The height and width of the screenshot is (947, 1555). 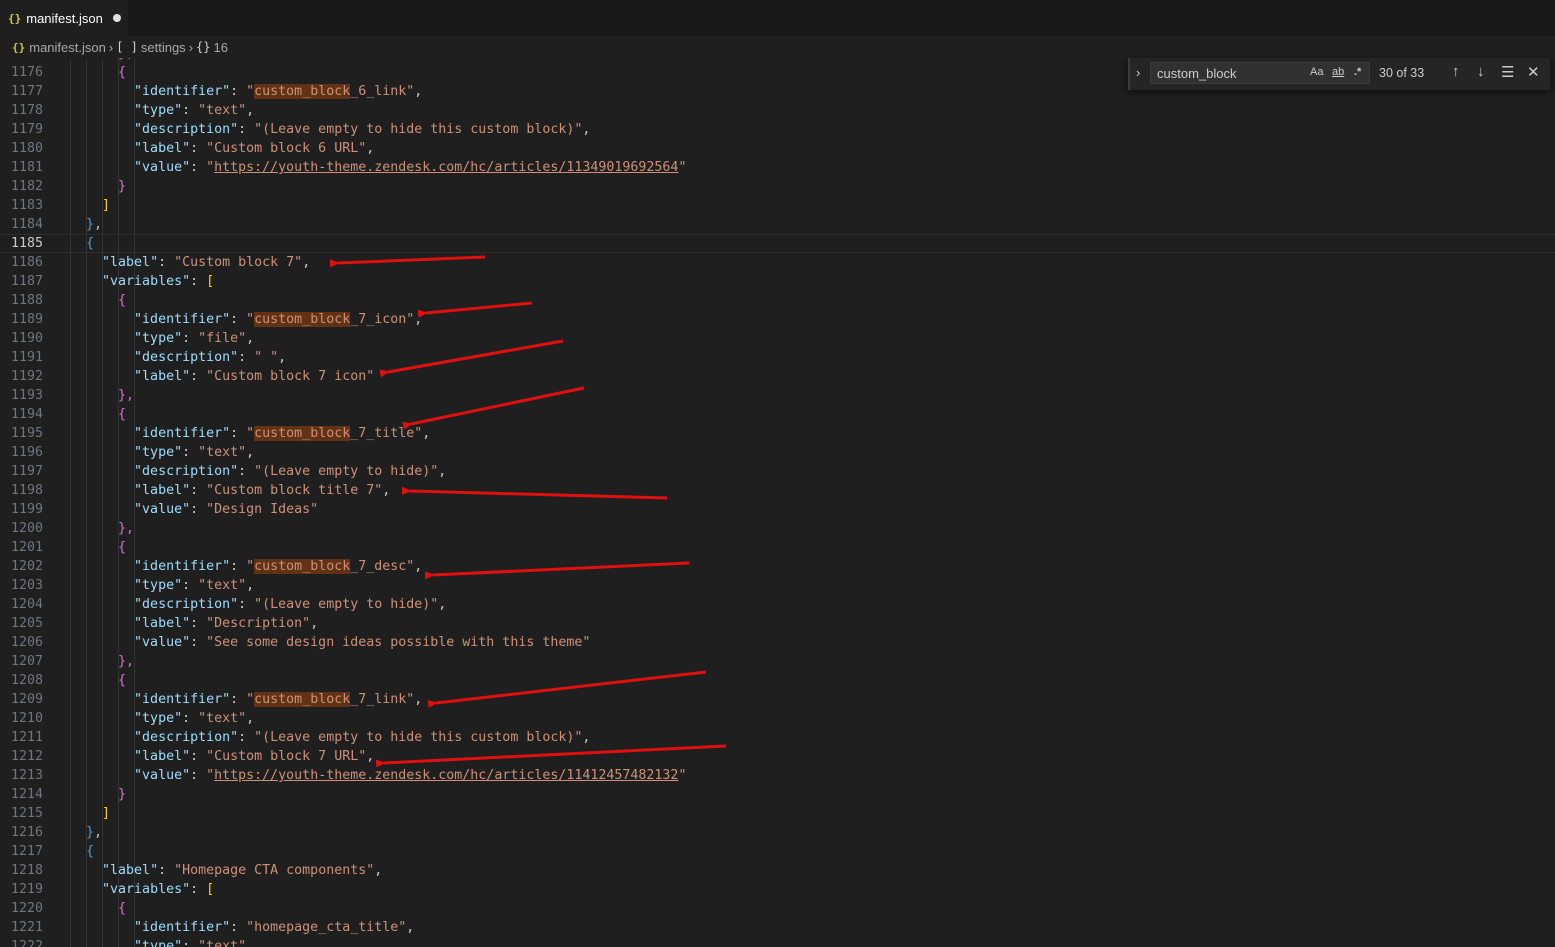 What do you see at coordinates (82, 851) in the screenshot?
I see `code-content: {` at bounding box center [82, 851].